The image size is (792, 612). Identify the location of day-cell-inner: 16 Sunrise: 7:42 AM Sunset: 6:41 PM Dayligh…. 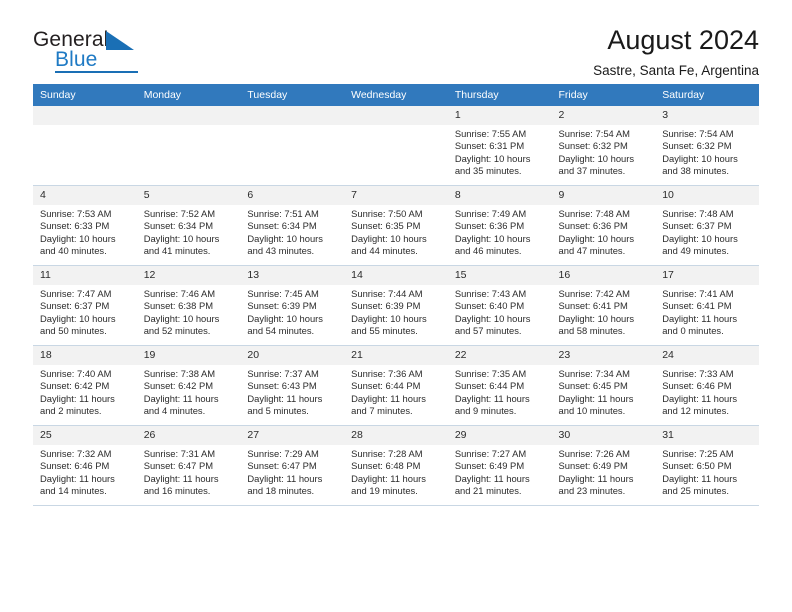
(603, 305).